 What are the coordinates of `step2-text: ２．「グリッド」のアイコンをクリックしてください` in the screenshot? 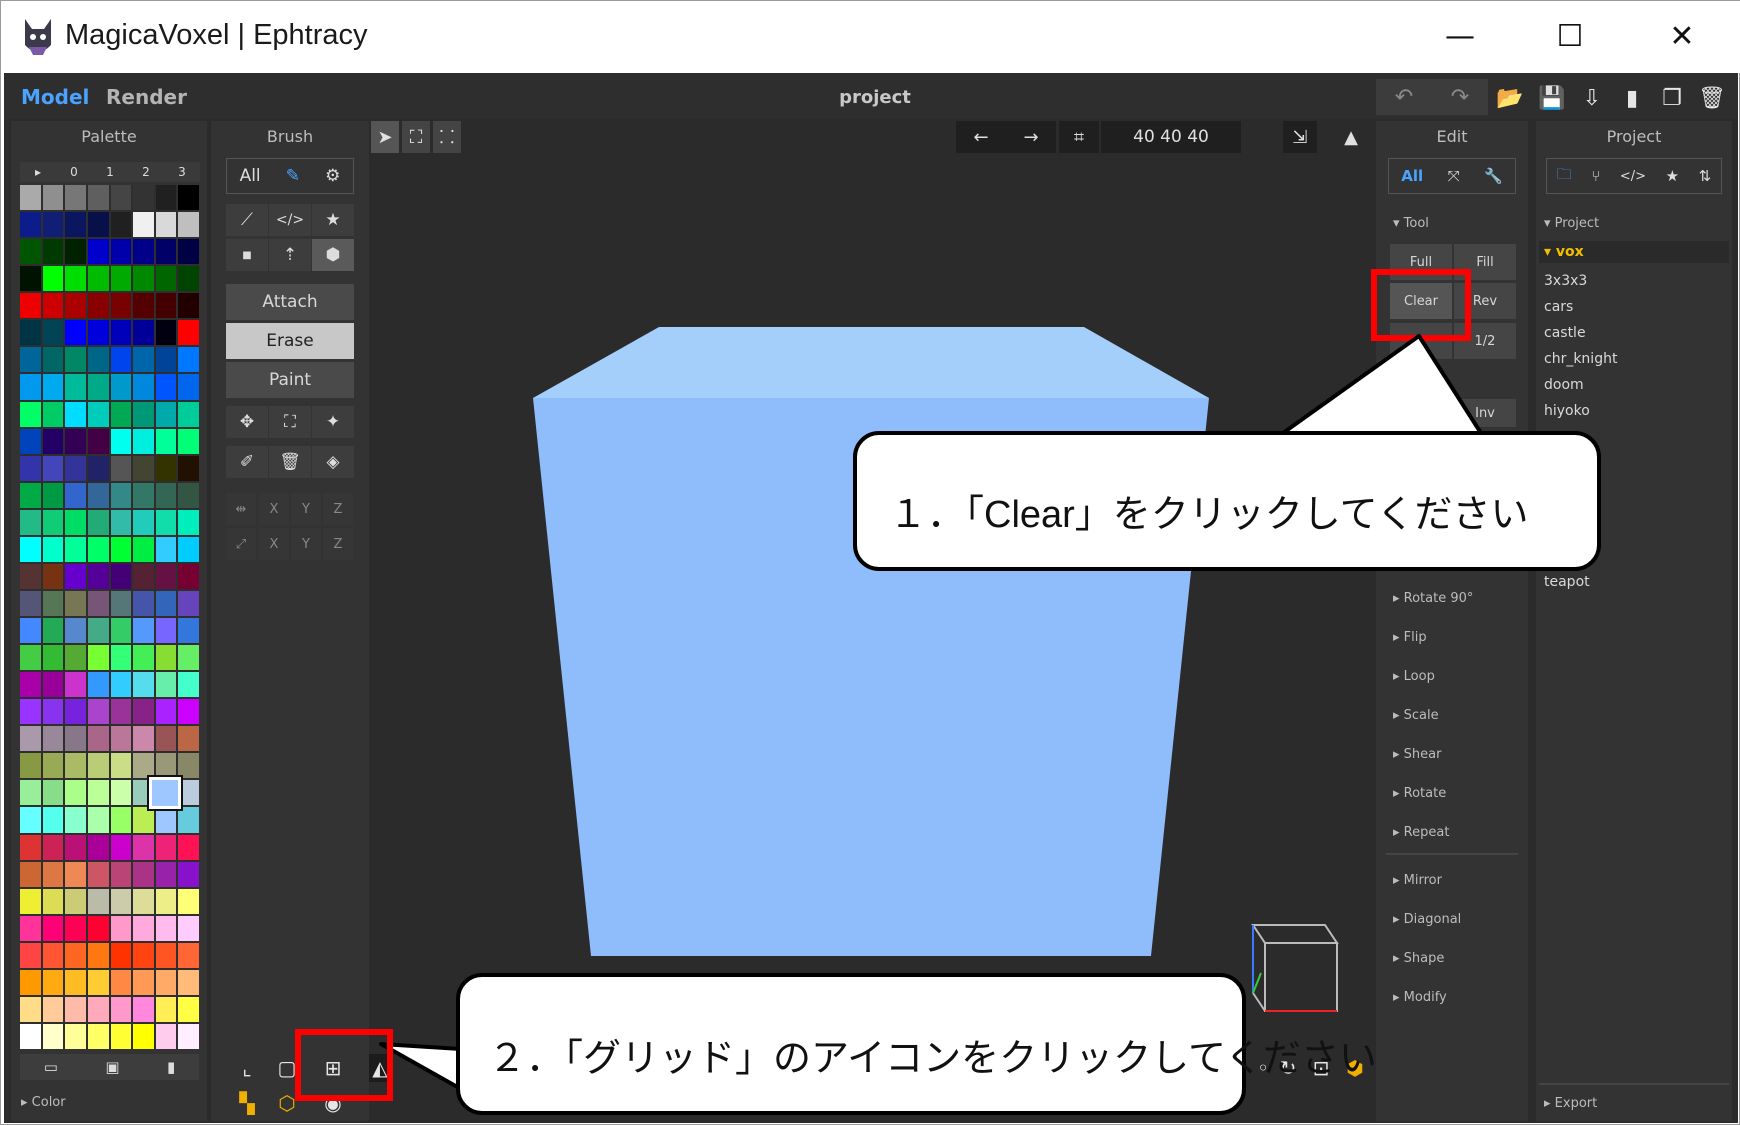 It's located at (932, 1059).